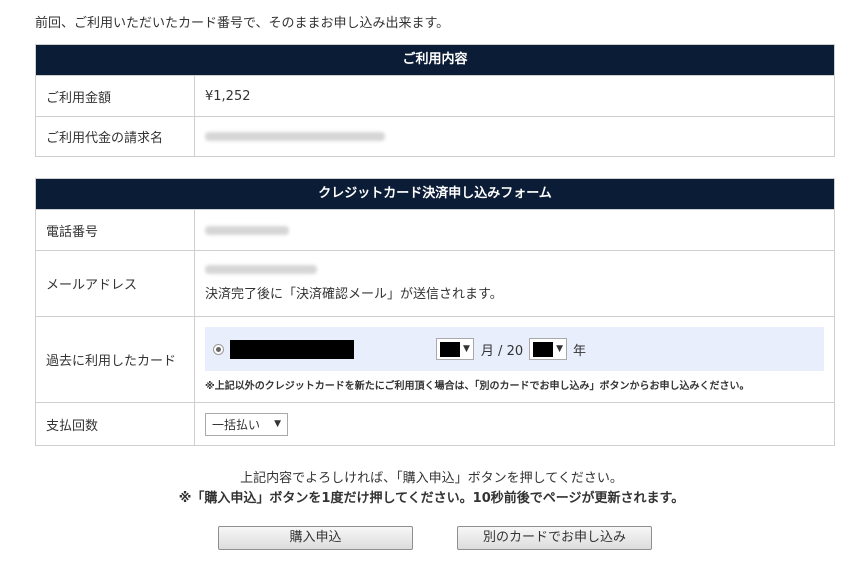  Describe the element at coordinates (228, 96) in the screenshot. I see `amount-value: ¥1,252` at that location.